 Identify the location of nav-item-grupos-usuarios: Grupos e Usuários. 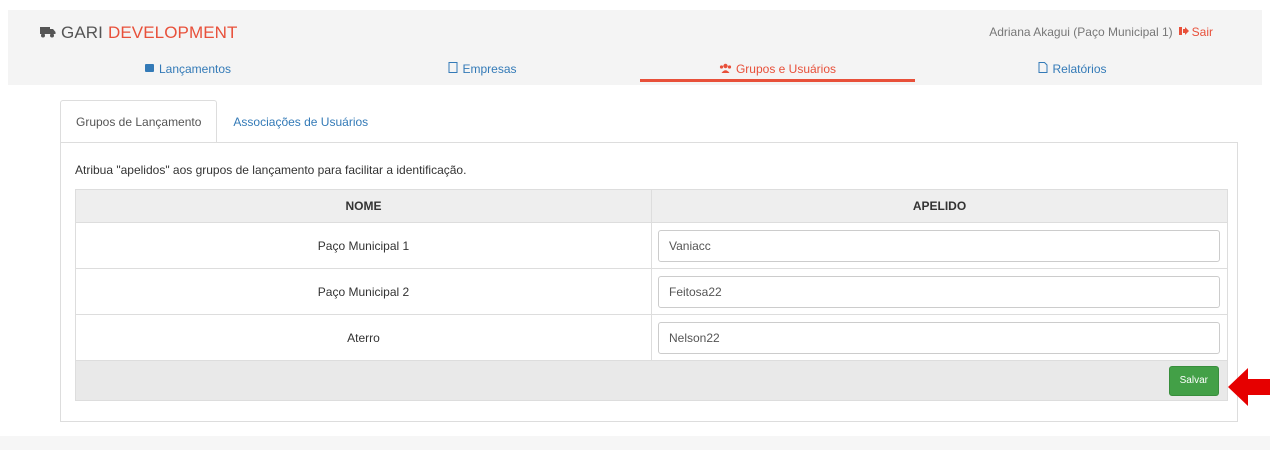
(777, 69).